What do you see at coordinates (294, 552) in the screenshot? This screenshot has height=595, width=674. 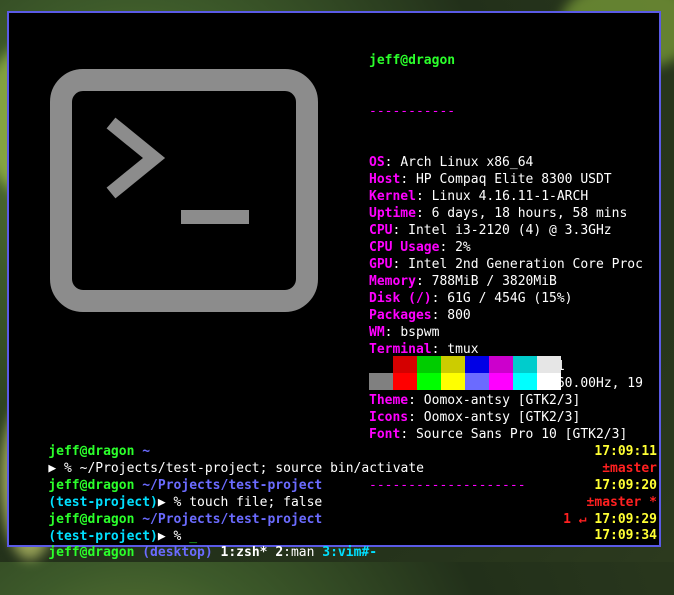 I see `tmux-window-2: 2:man` at bounding box center [294, 552].